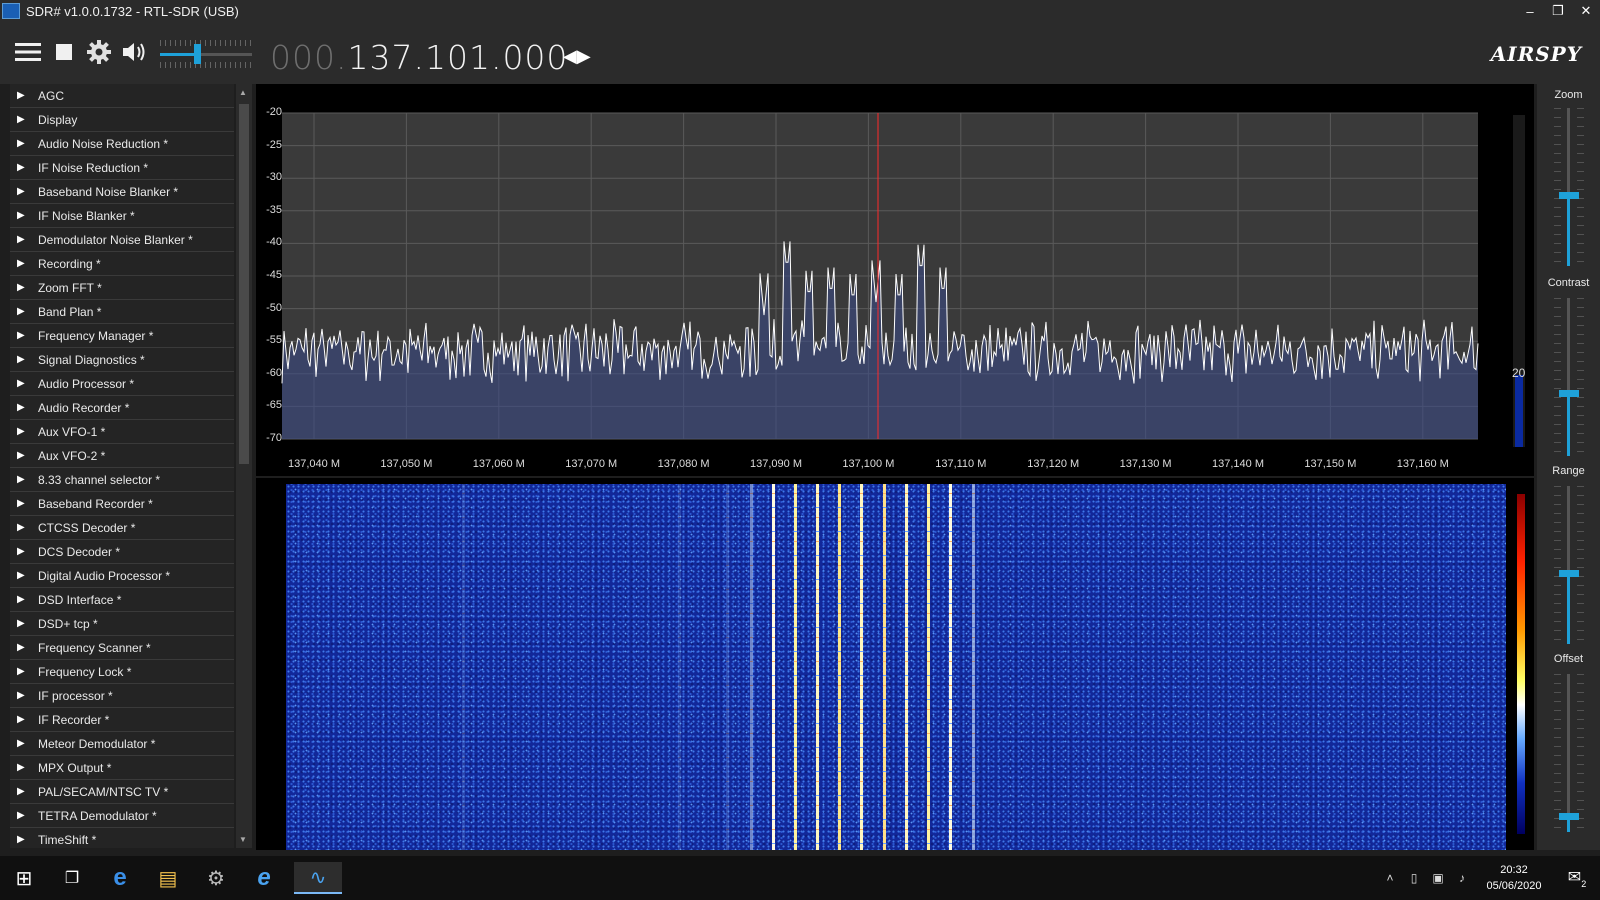  Describe the element at coordinates (1530, 11) in the screenshot. I see `minimize-button: –` at that location.